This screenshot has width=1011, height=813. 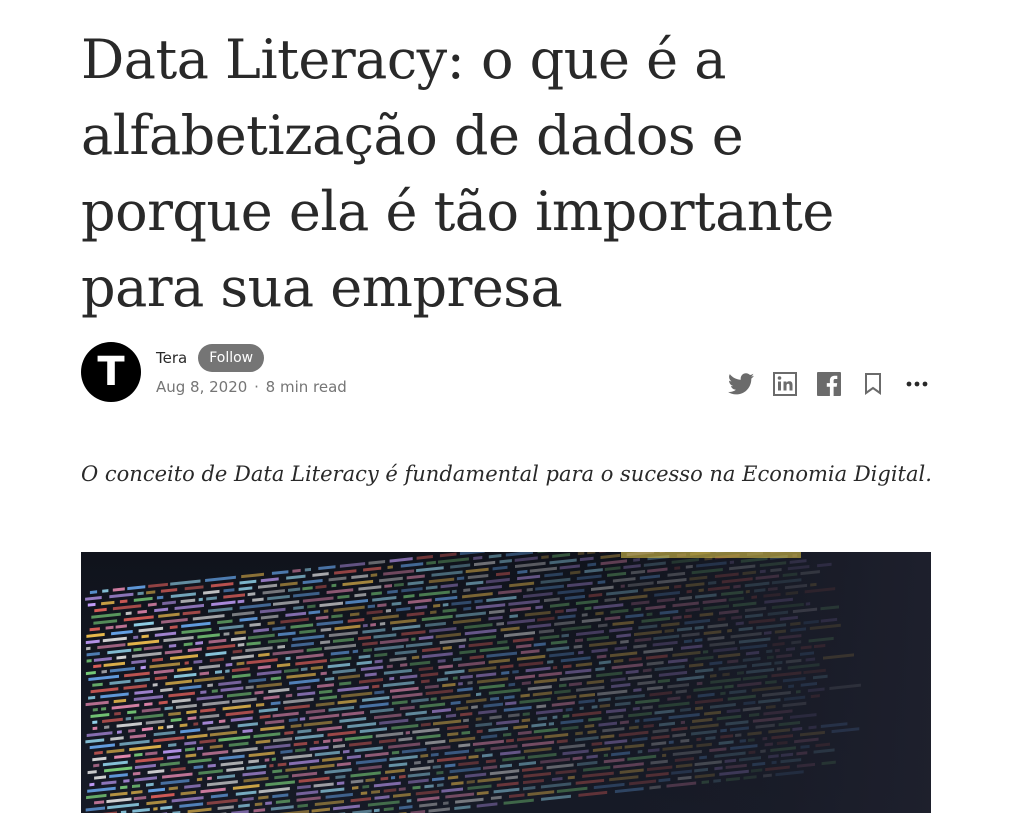 I want to click on linkedin-icon, so click(x=785, y=384).